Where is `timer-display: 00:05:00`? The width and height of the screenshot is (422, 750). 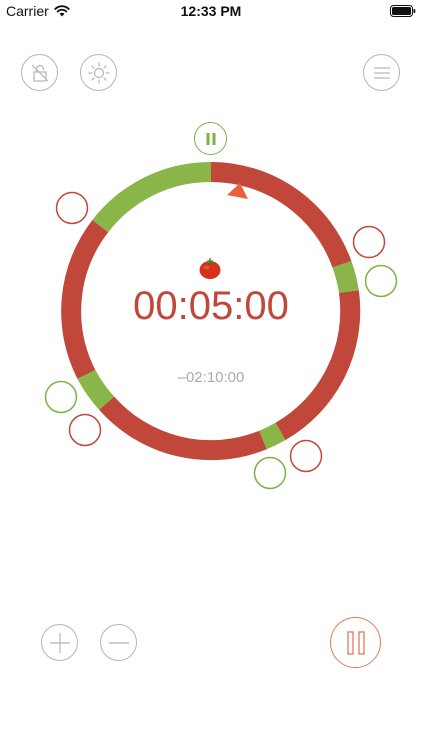 timer-display: 00:05:00 is located at coordinates (211, 306).